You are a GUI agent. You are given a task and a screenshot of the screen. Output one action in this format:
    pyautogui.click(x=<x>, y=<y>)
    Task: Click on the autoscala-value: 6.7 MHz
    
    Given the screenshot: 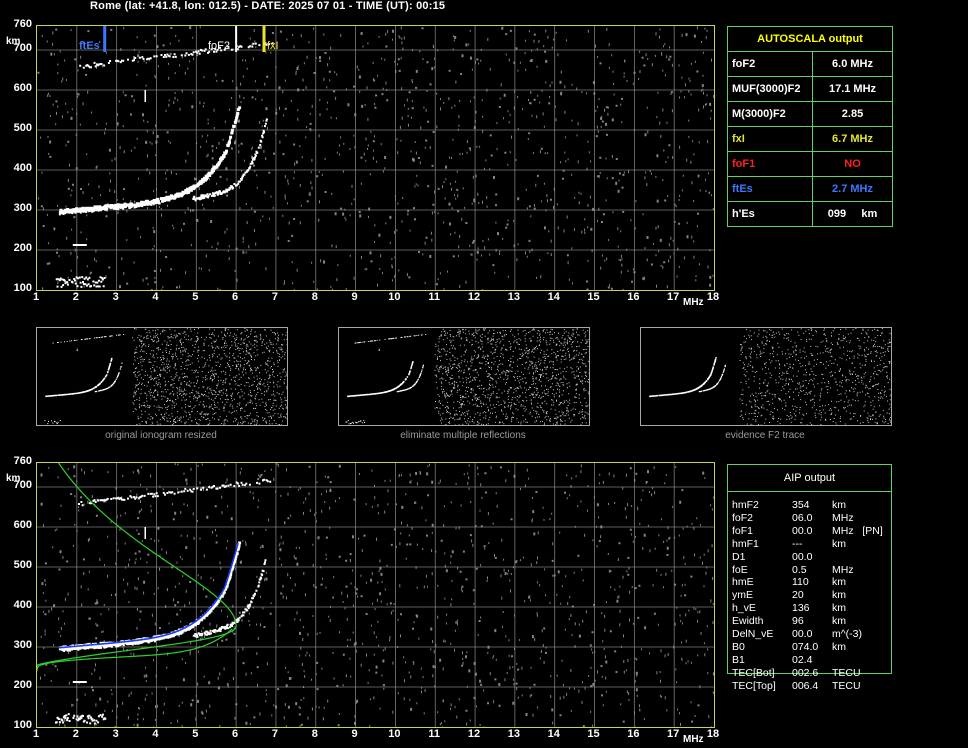 What is the action you would take?
    pyautogui.click(x=852, y=139)
    